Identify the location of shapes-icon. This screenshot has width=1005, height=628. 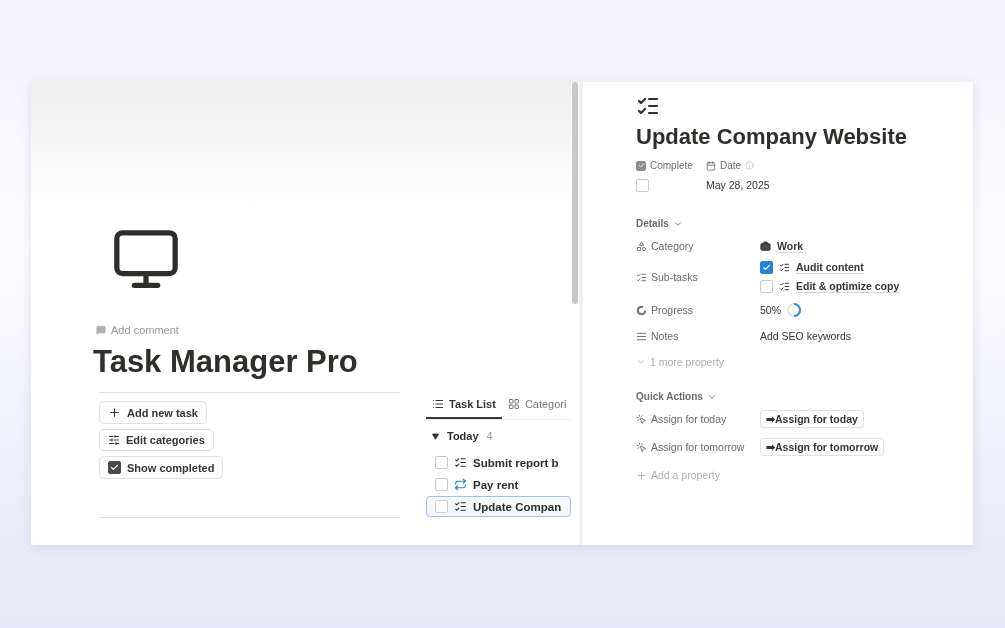
(641, 246).